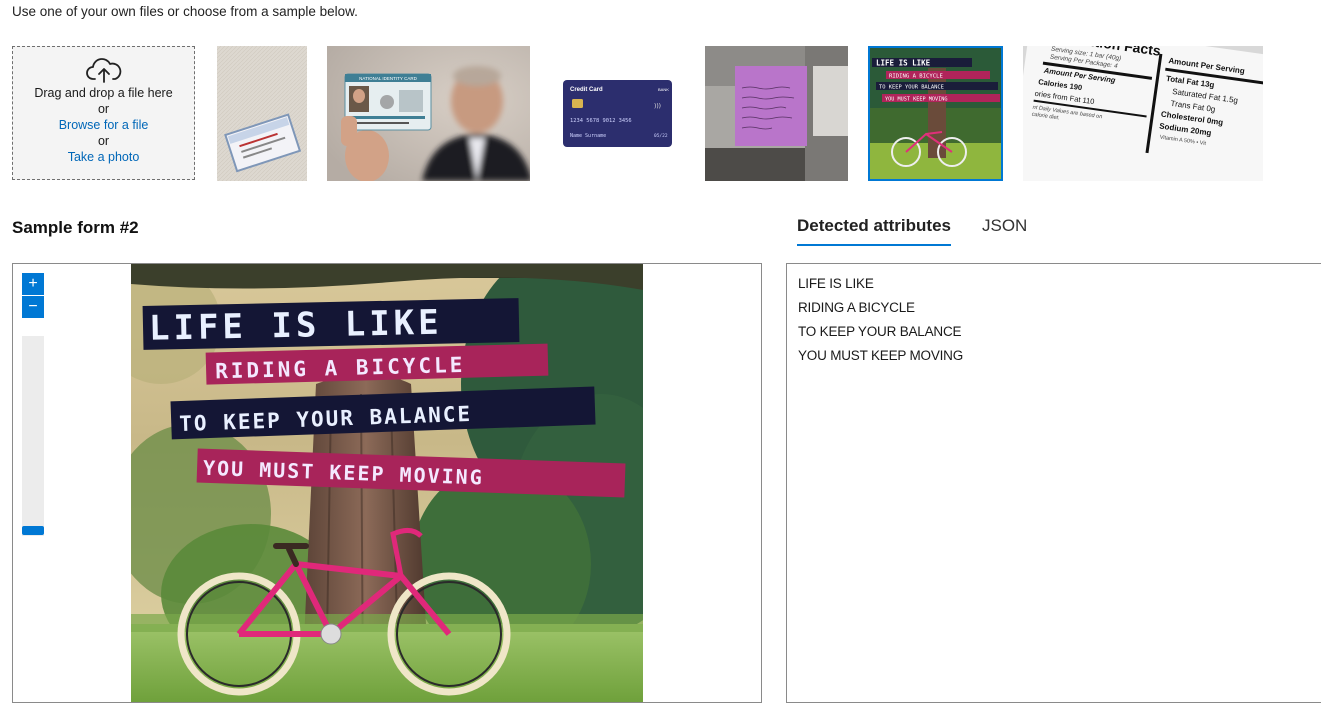  Describe the element at coordinates (874, 231) in the screenshot. I see `tab-detected-attributes: Detected attributes` at that location.